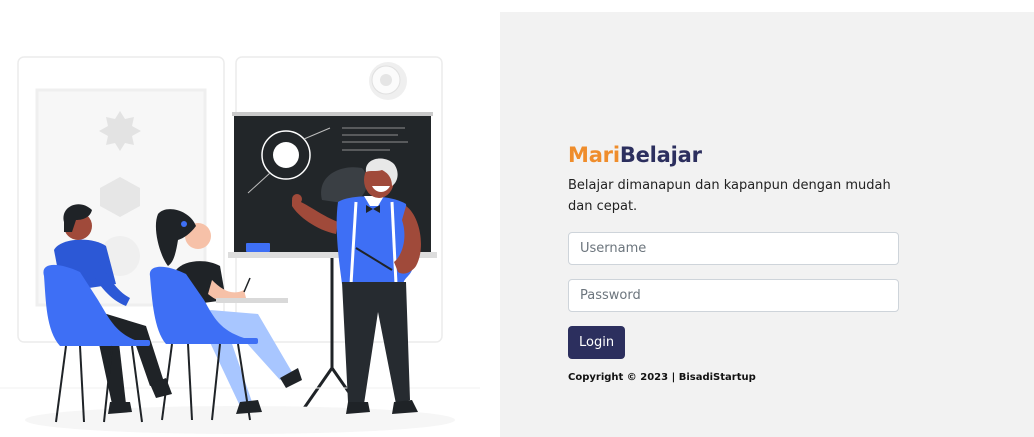 Image resolution: width=1034 pixels, height=437 pixels. I want to click on password-input, so click(733, 295).